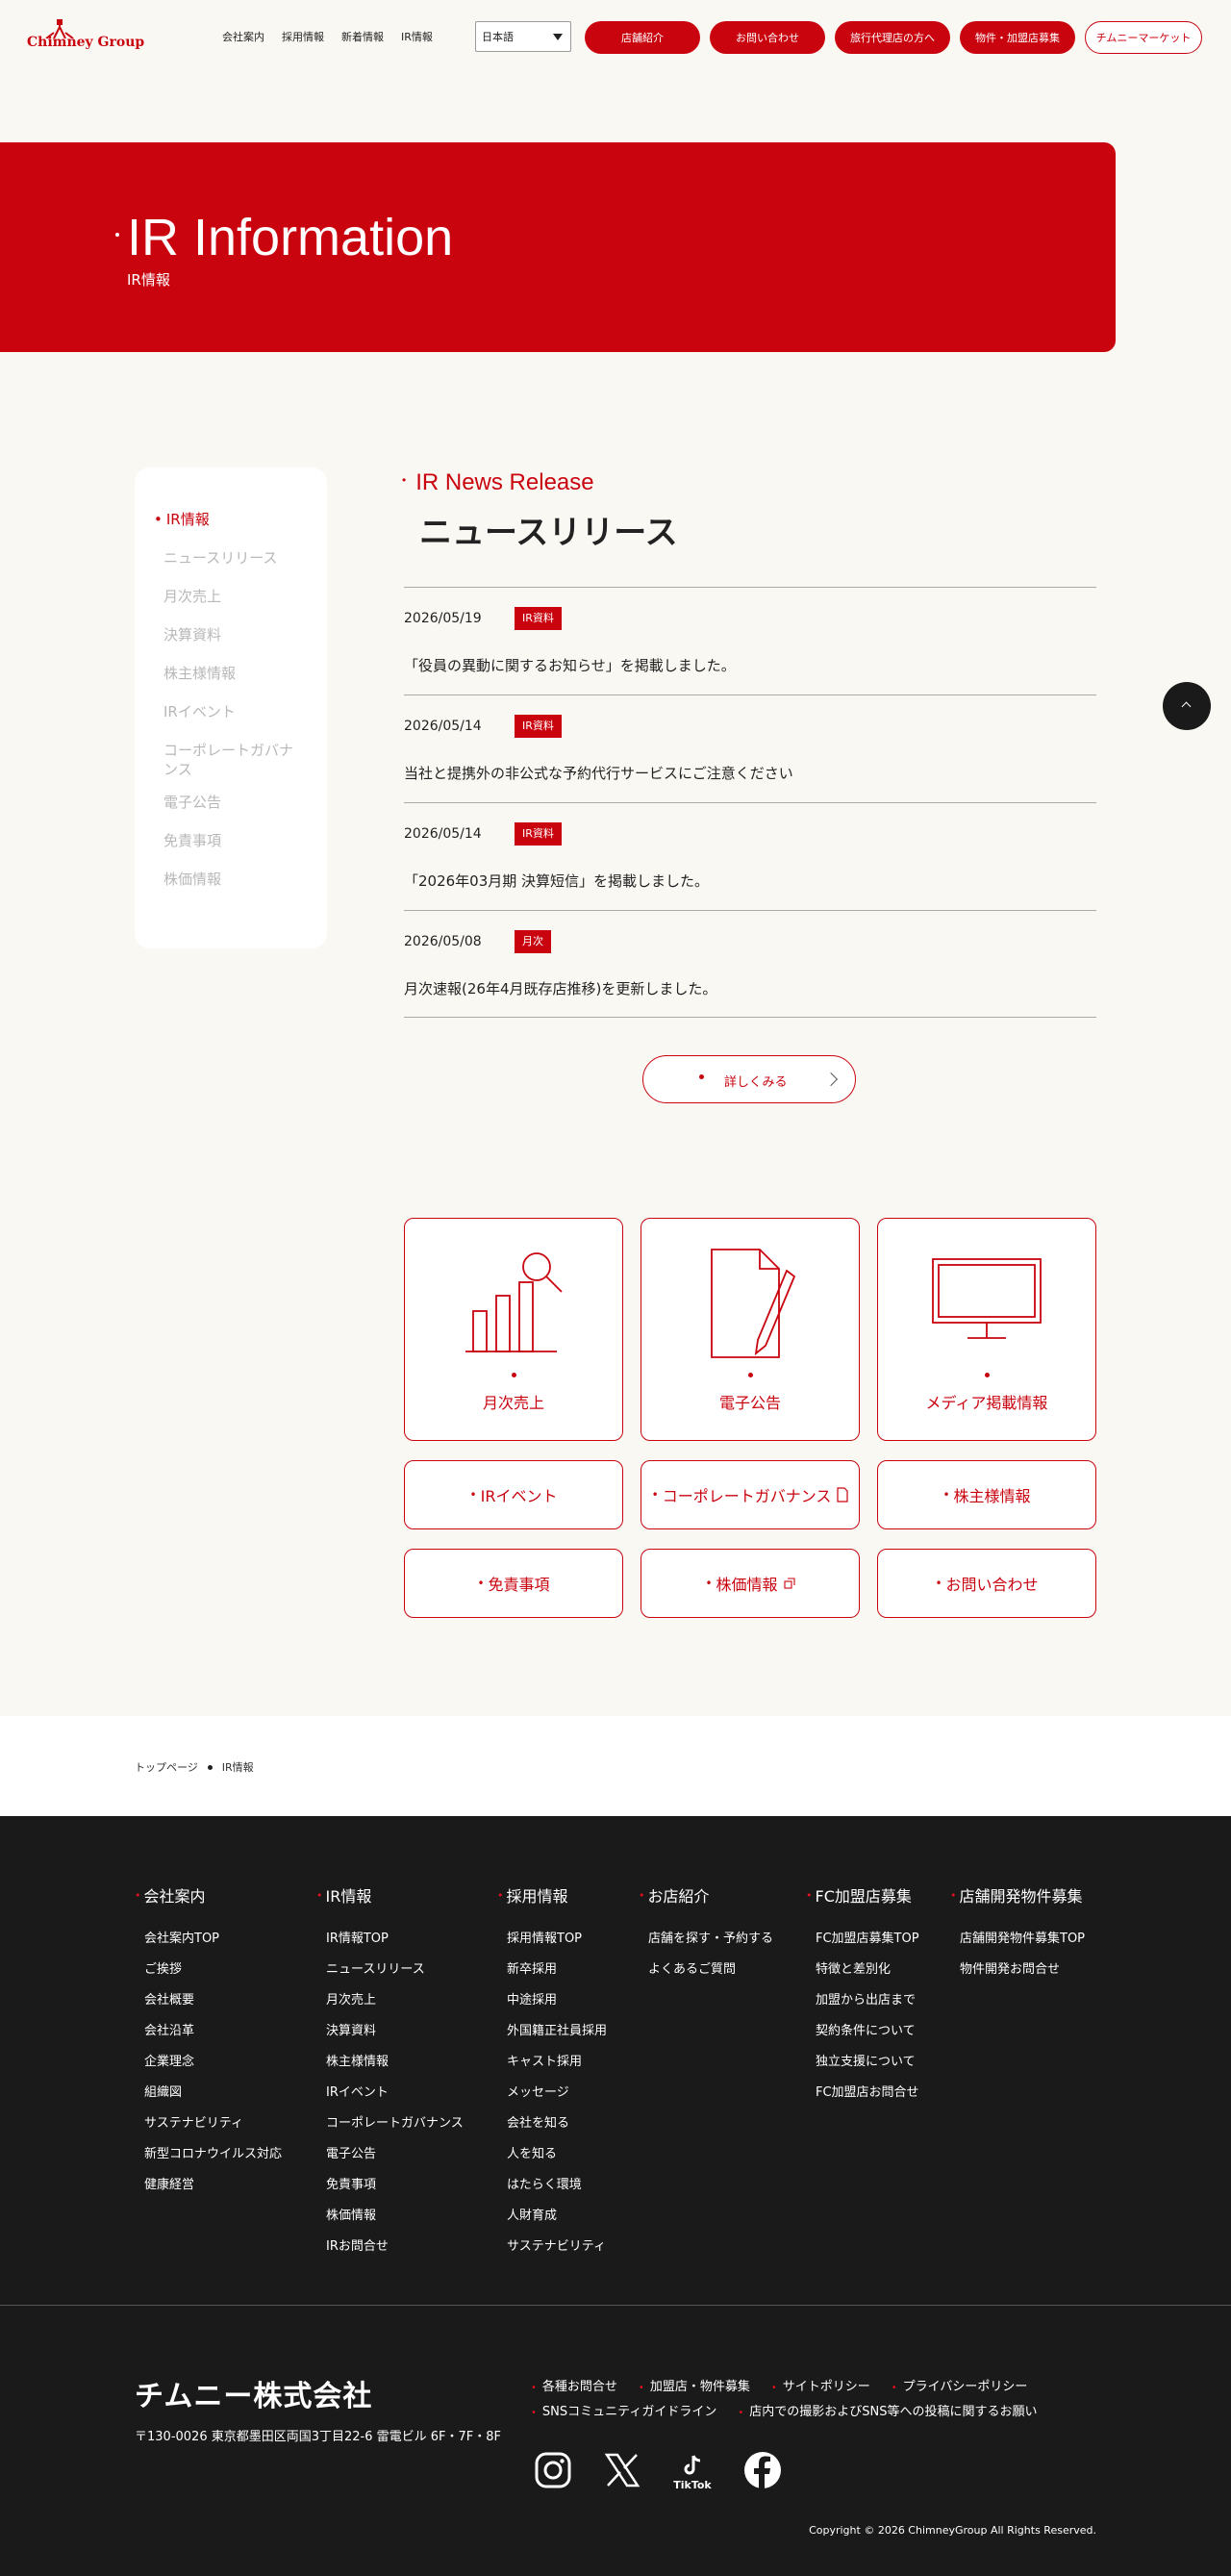  I want to click on travel-agency-button: 旅行代理店の方へ, so click(892, 37).